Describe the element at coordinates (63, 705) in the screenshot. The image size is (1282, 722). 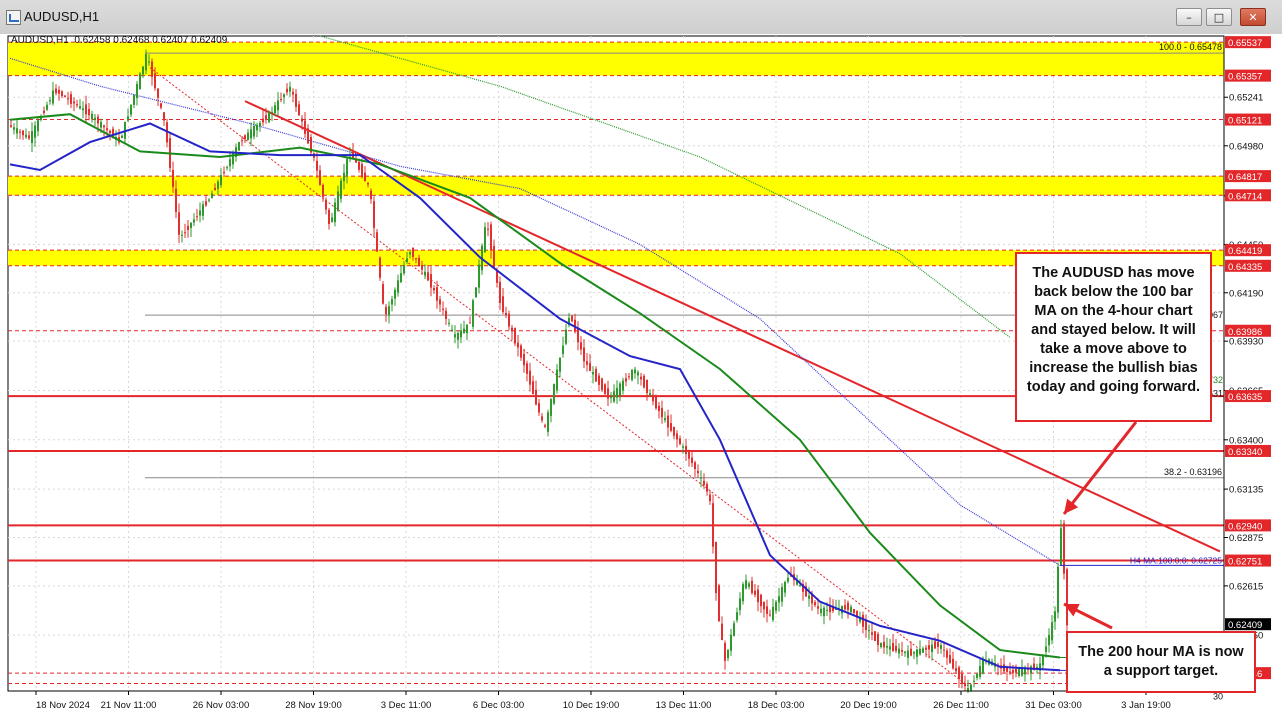
I see `time-tick-label: 18 Nov 2024` at that location.